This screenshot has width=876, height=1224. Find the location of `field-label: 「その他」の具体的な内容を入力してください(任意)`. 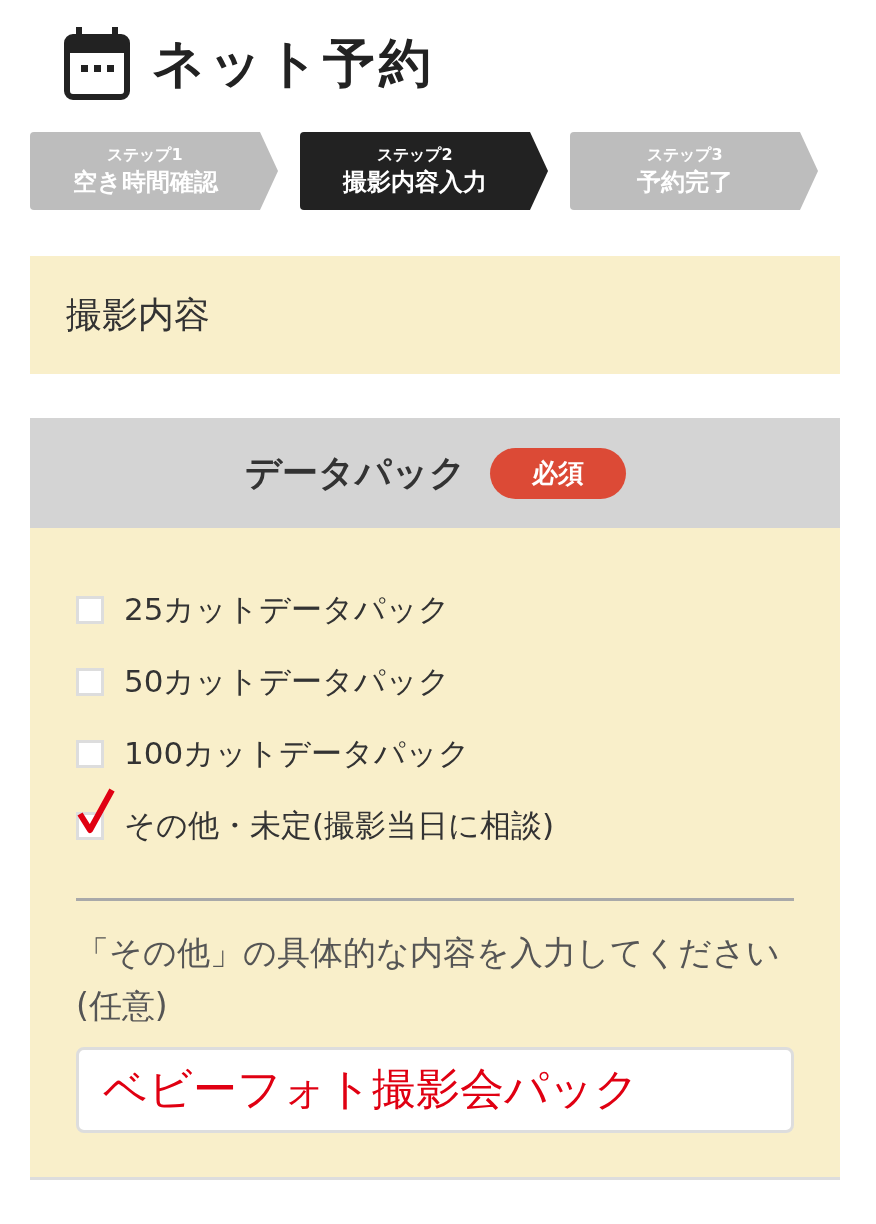

field-label: 「その他」の具体的な内容を入力してください(任意) is located at coordinates (428, 979).